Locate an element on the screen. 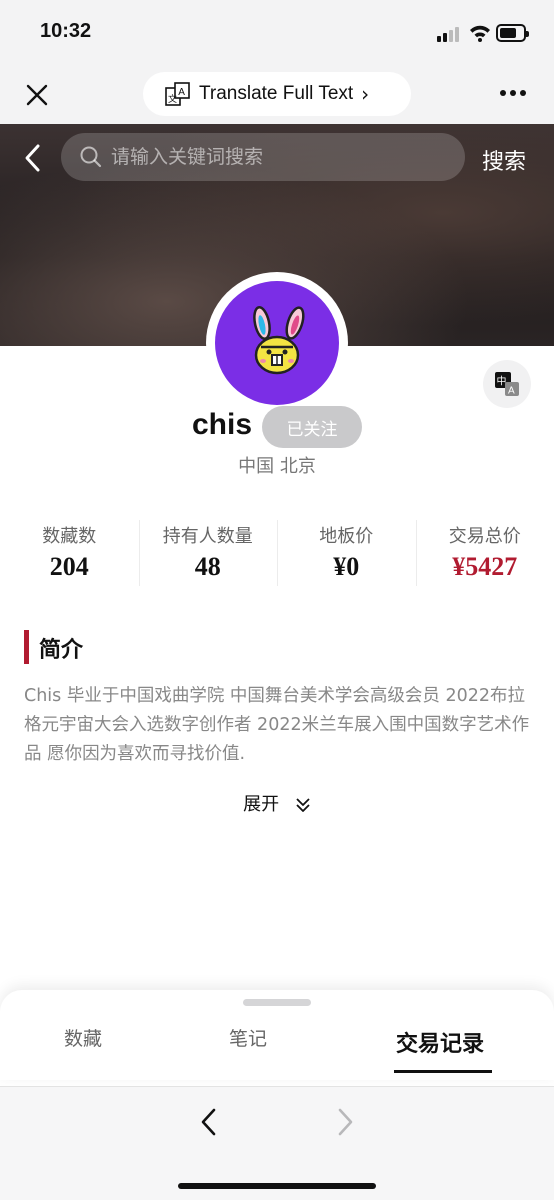 The width and height of the screenshot is (554, 1200). back-arrow-icon is located at coordinates (33, 158).